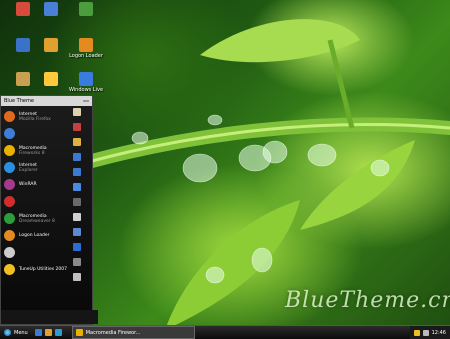 Image resolution: width=450 pixels, height=339 pixels. Describe the element at coordinates (21, 332) in the screenshot. I see `start-label: Menu` at that location.